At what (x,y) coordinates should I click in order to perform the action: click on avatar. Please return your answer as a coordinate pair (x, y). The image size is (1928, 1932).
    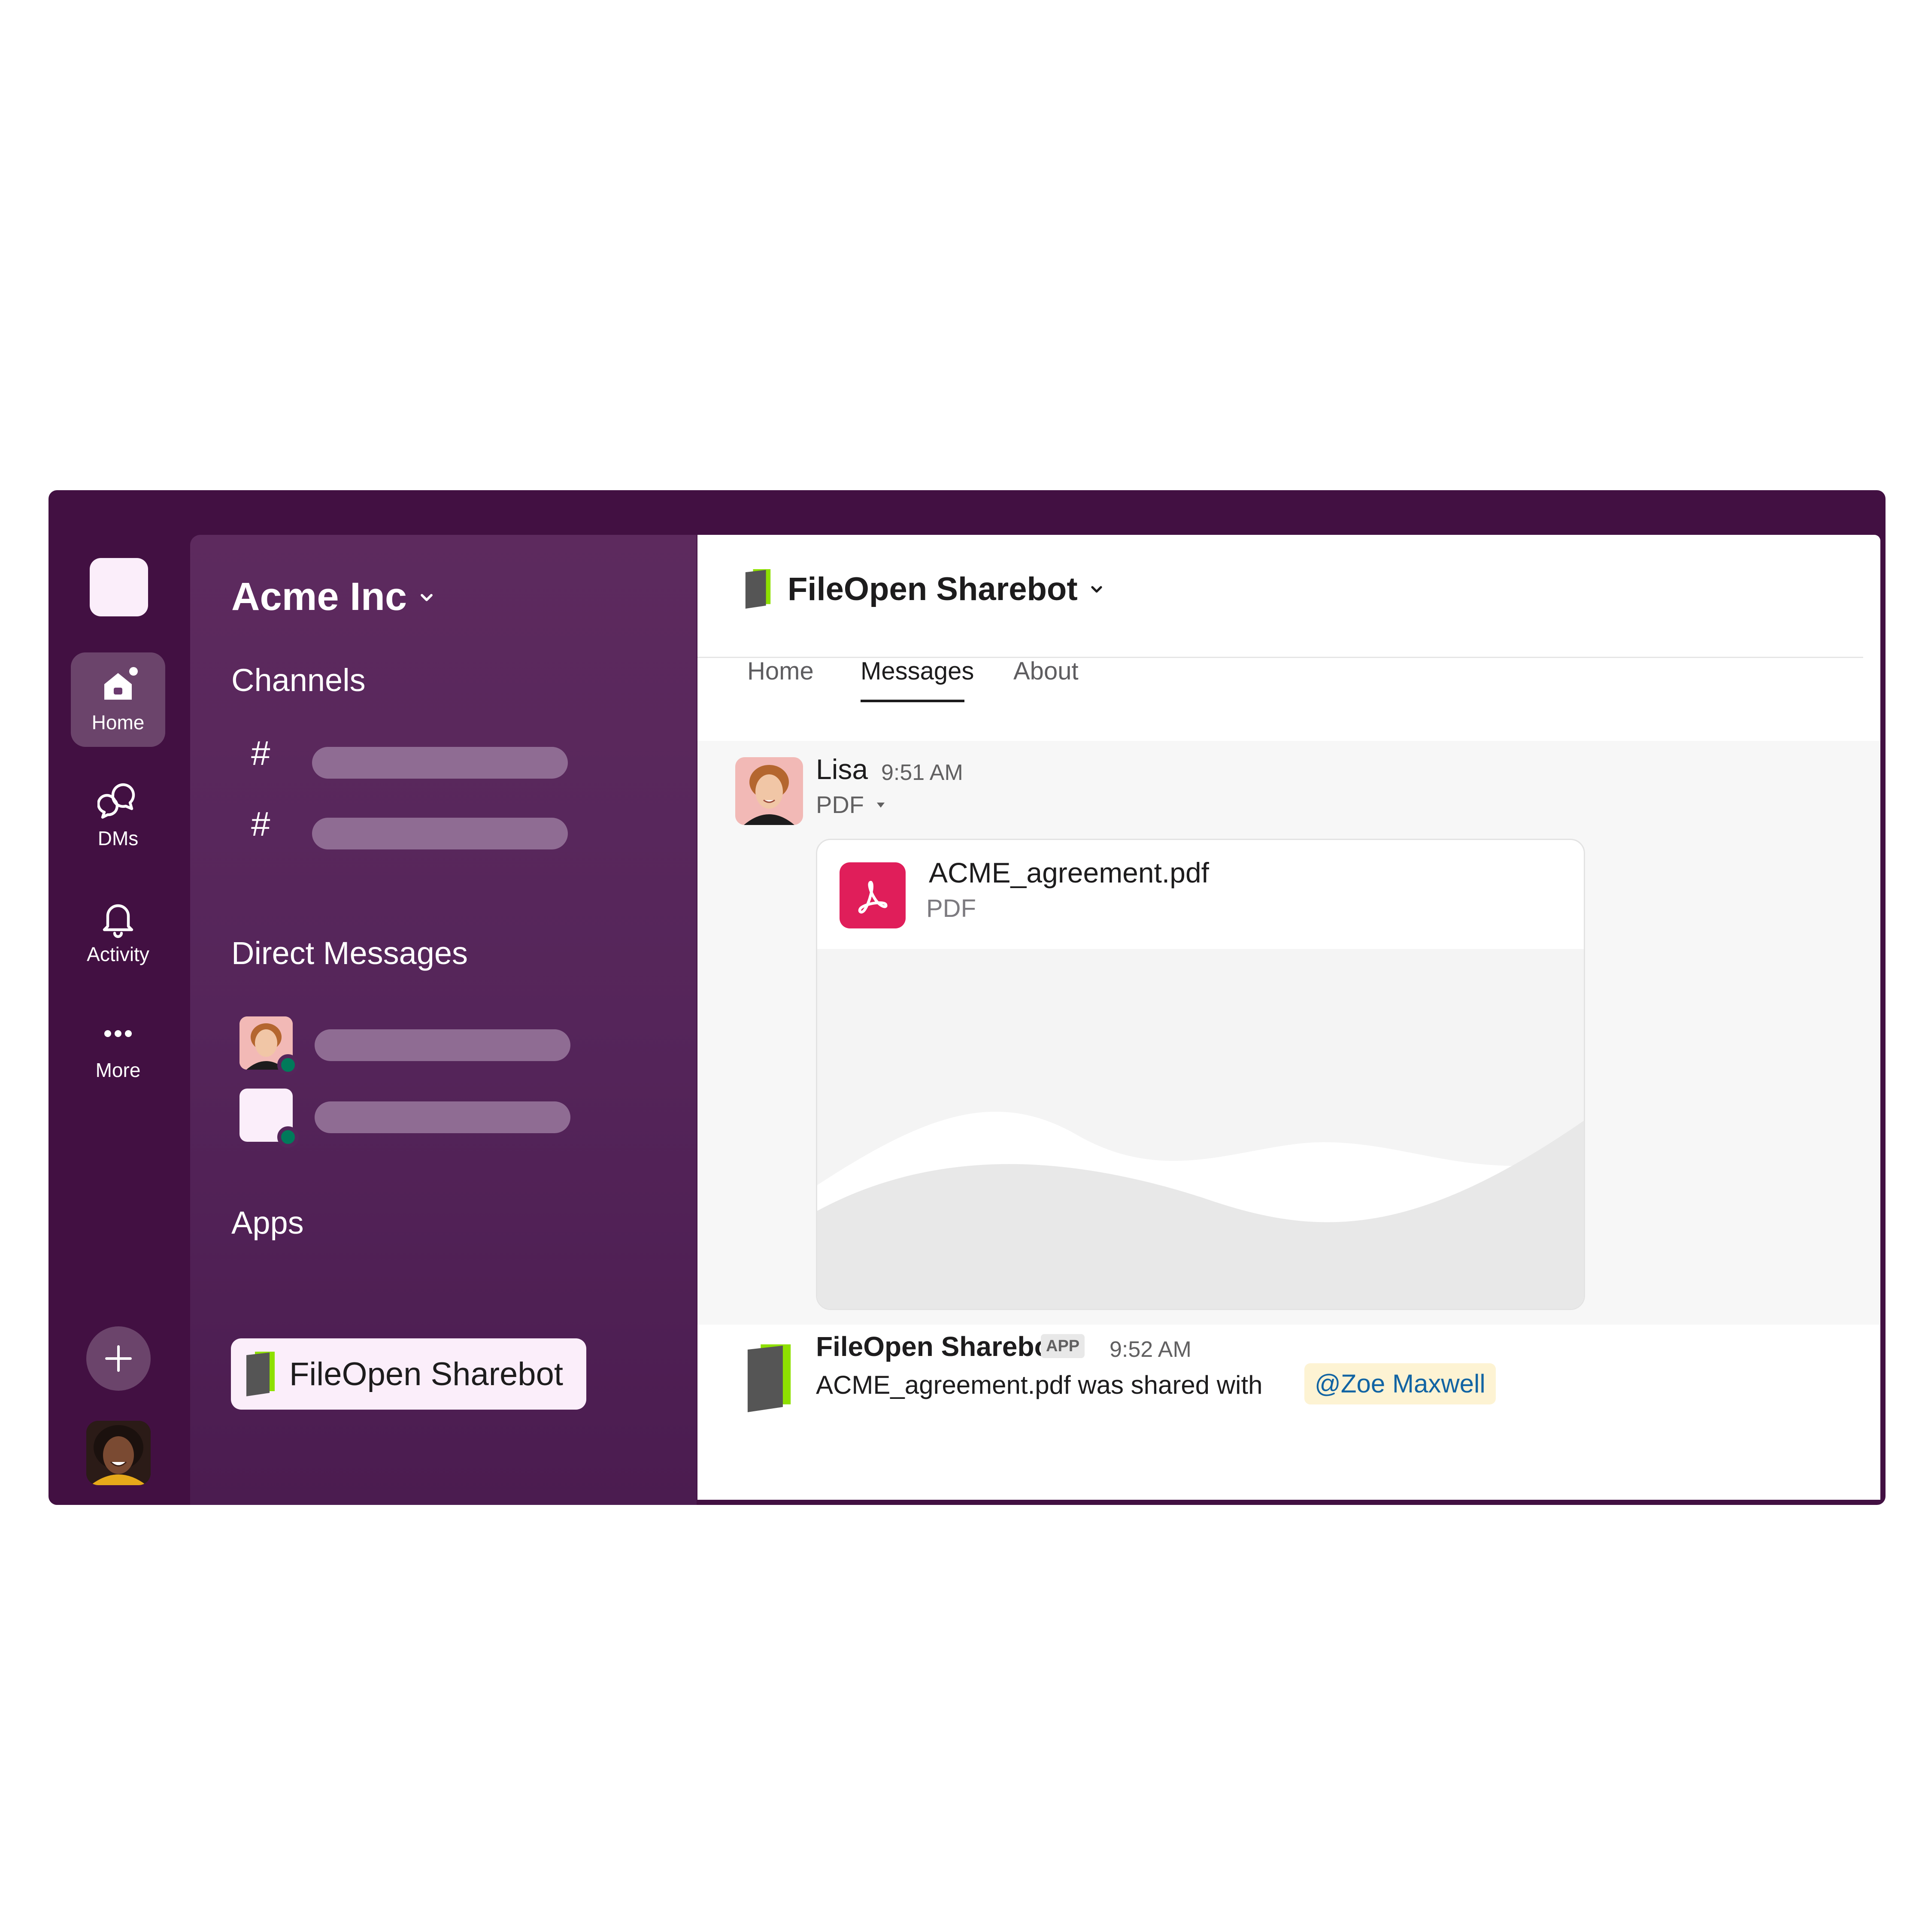
    Looking at the image, I should click on (769, 791).